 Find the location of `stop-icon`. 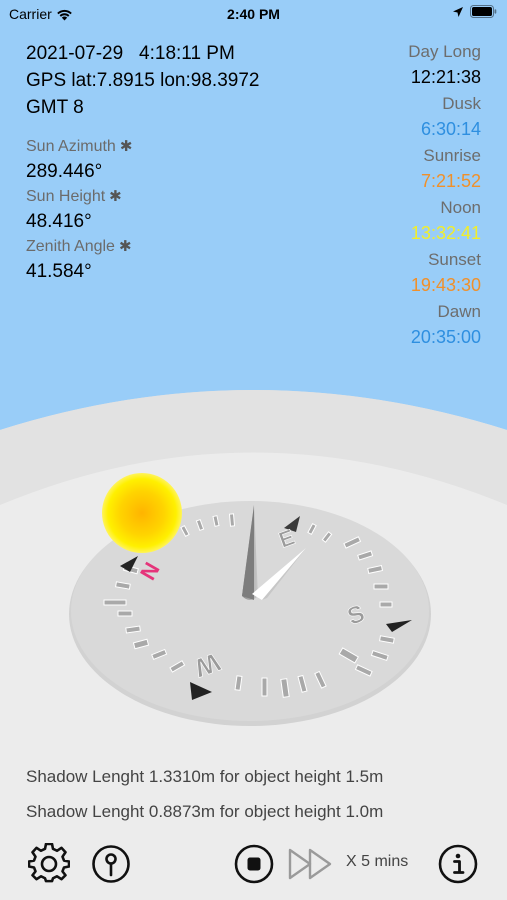

stop-icon is located at coordinates (254, 864).